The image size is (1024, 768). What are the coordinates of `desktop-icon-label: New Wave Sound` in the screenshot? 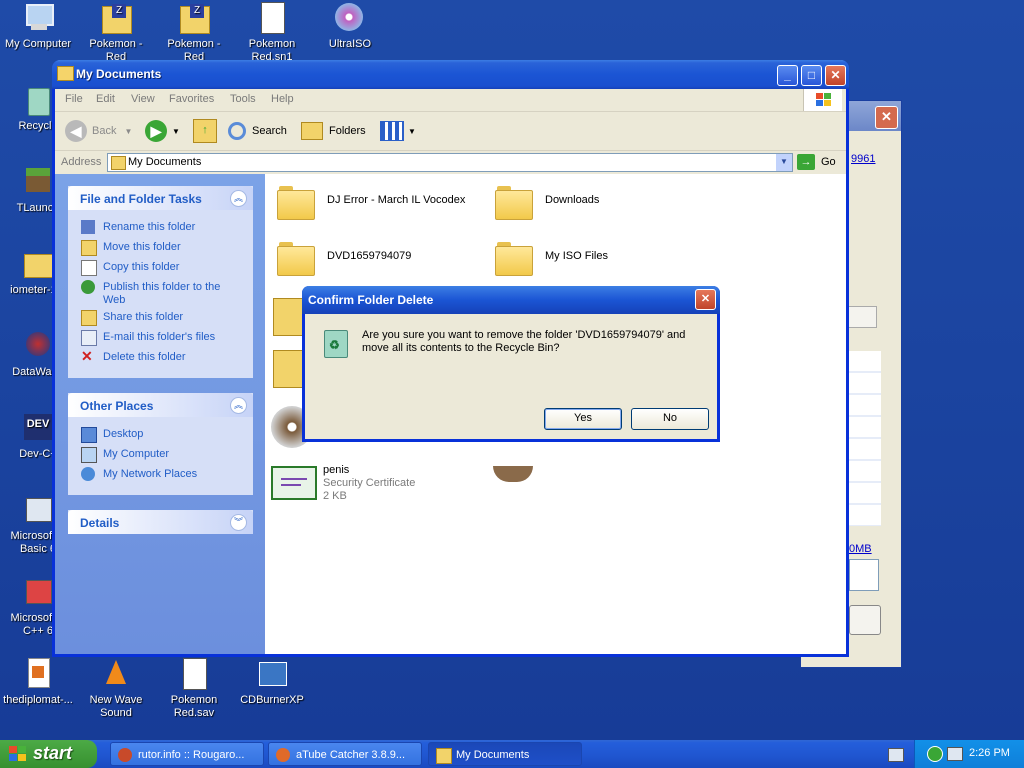 It's located at (116, 706).